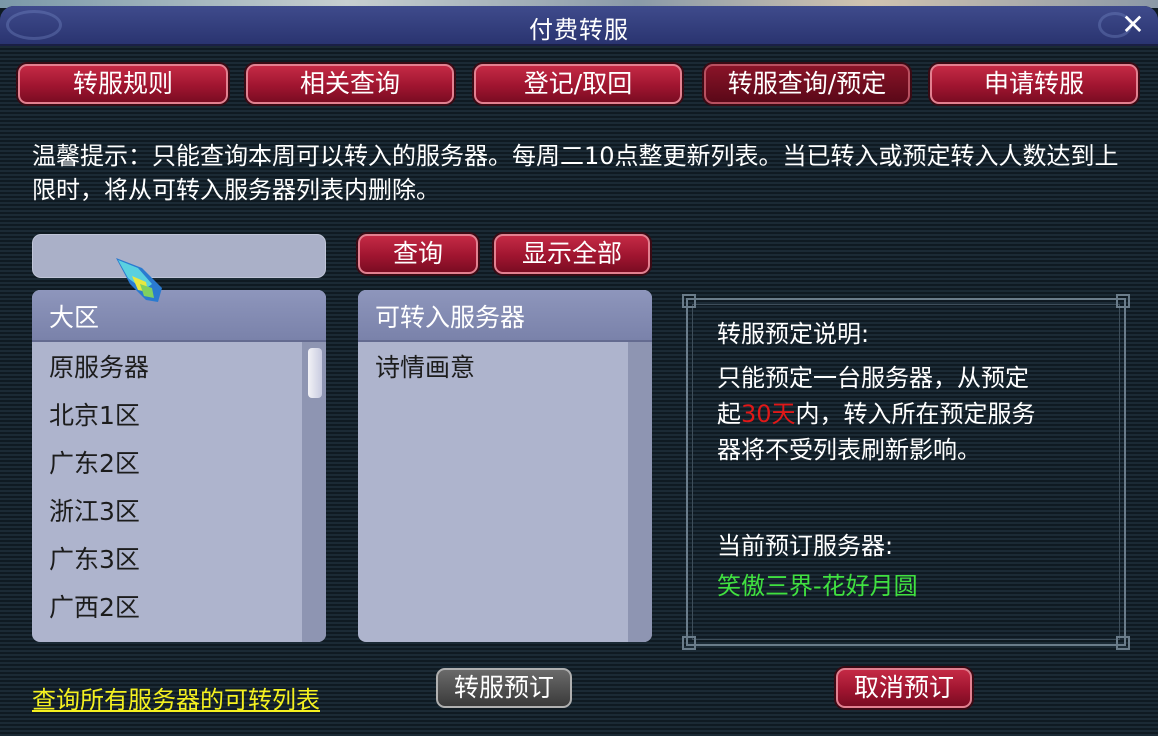  I want to click on info-line-2: 起30天内，转入所在预定服务, so click(917, 414).